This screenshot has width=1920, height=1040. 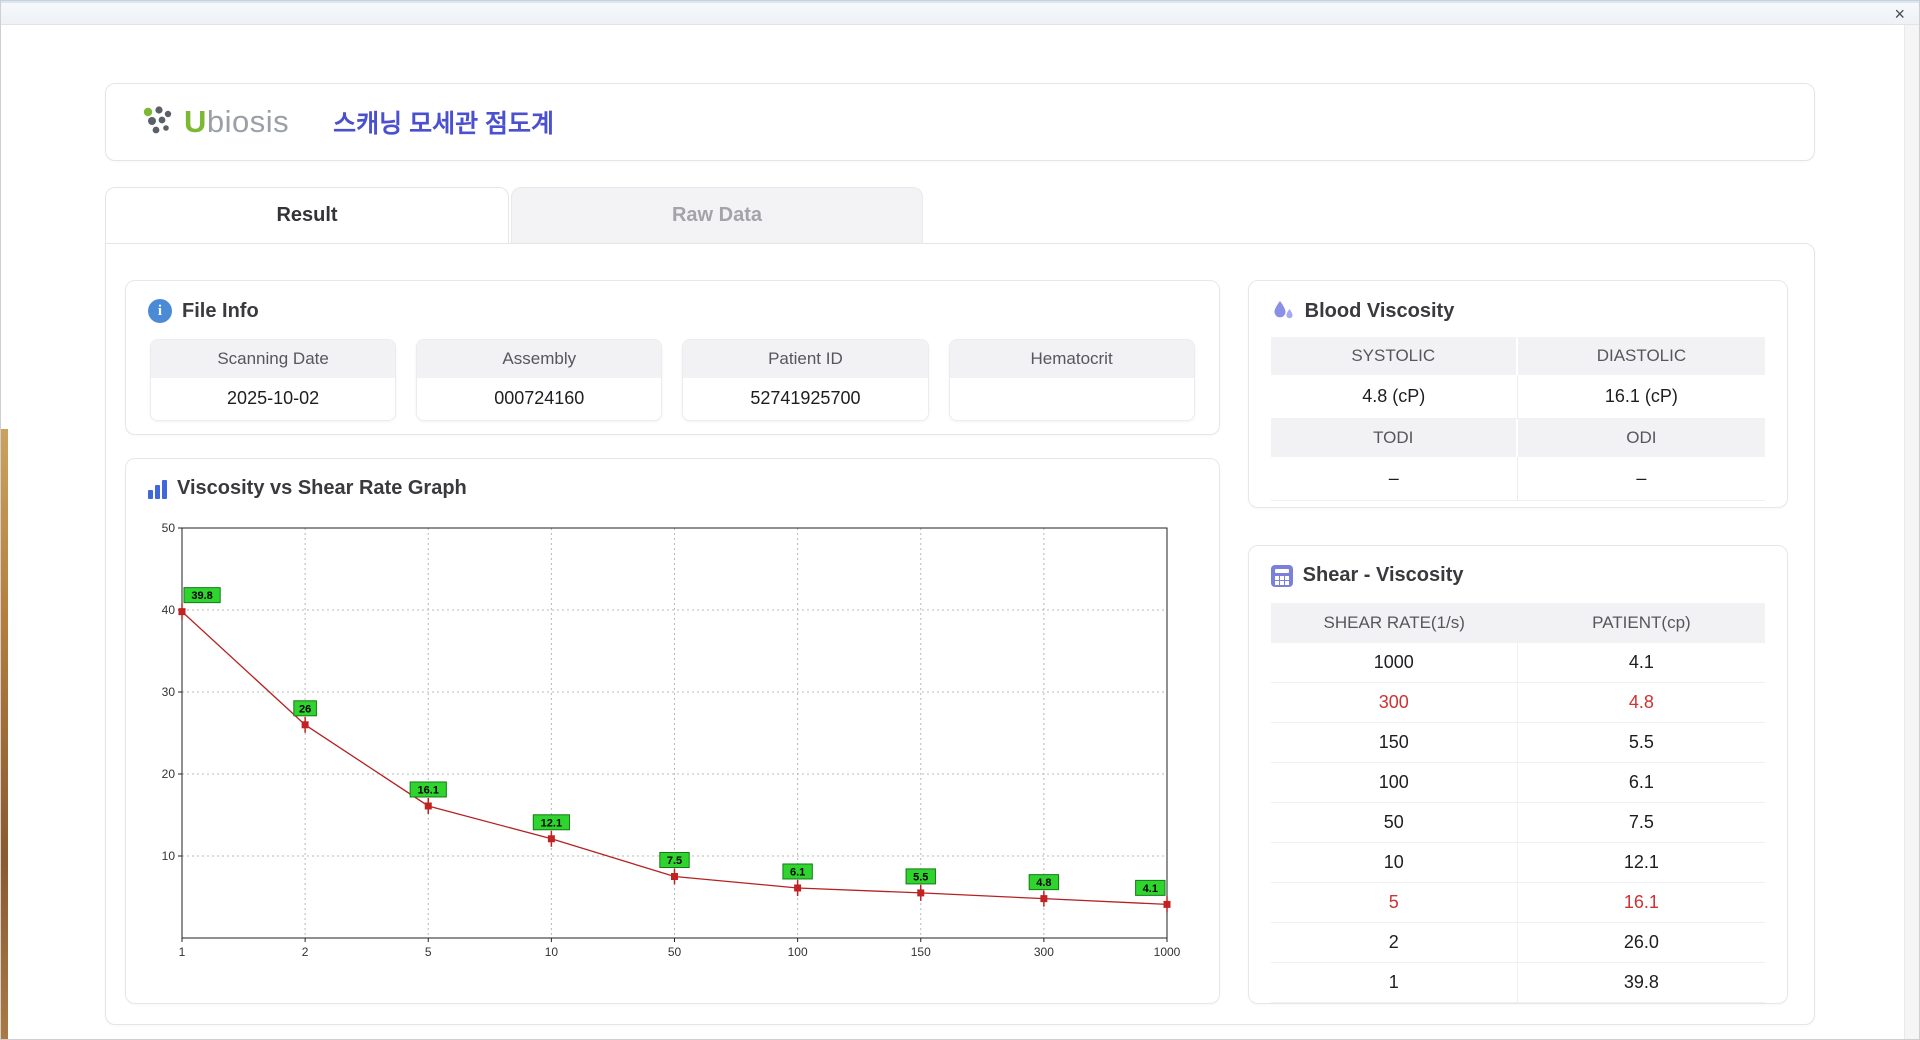 I want to click on svg-text: 20, so click(x=169, y=774).